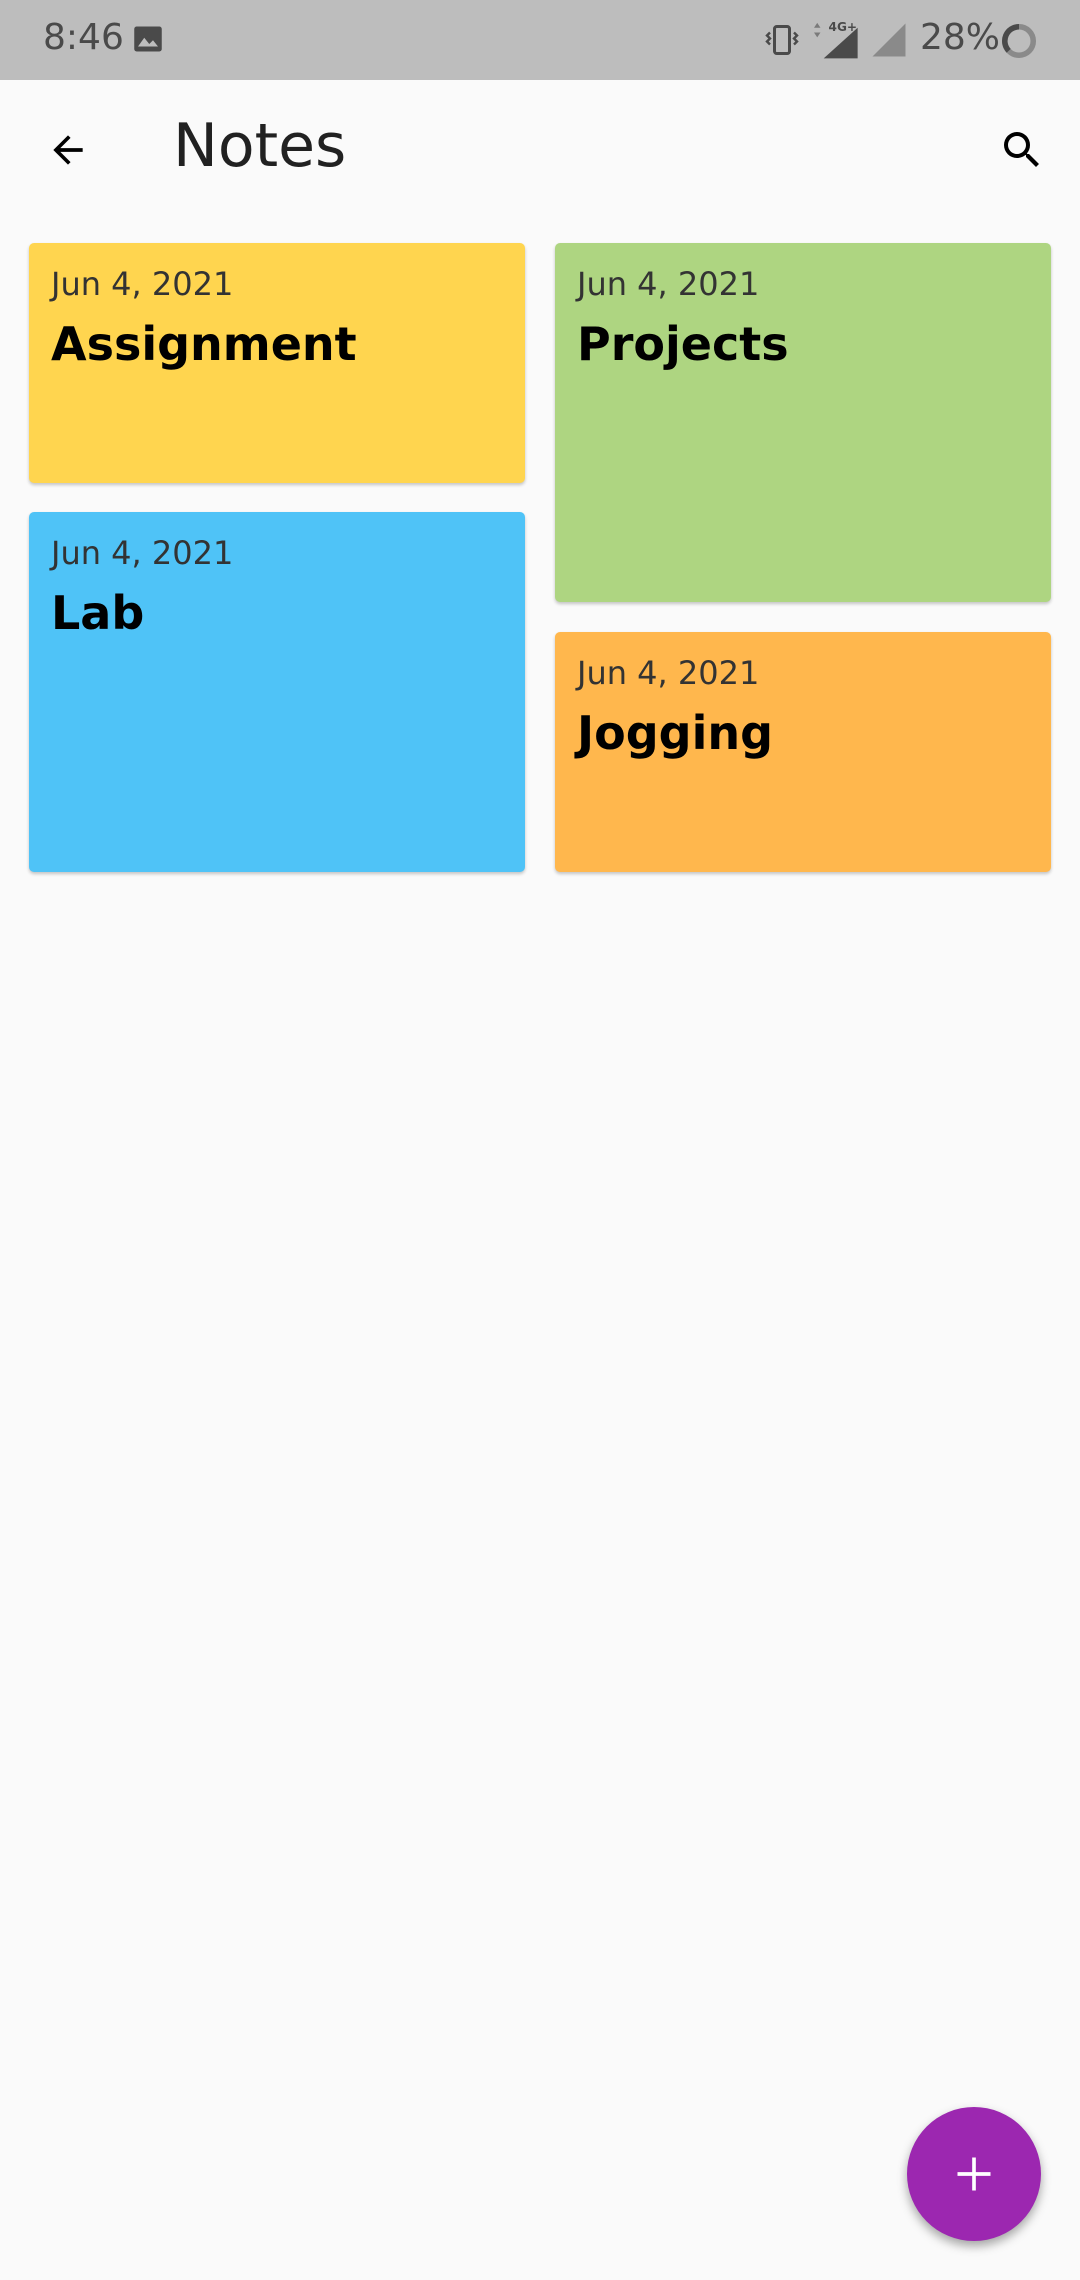 This screenshot has height=2280, width=1080. What do you see at coordinates (98, 613) in the screenshot?
I see `note-title: Lab` at bounding box center [98, 613].